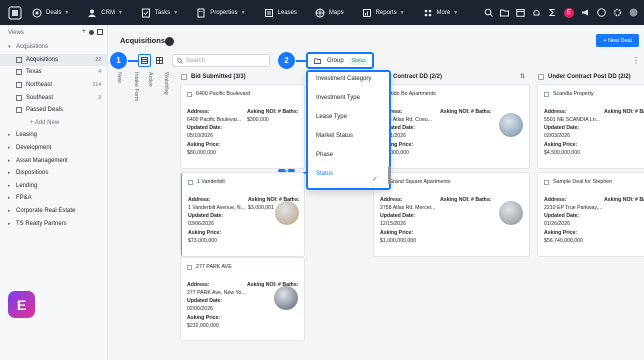 The width and height of the screenshot is (644, 360). Describe the element at coordinates (324, 174) in the screenshot. I see `dropdown-option-status: Status` at that location.